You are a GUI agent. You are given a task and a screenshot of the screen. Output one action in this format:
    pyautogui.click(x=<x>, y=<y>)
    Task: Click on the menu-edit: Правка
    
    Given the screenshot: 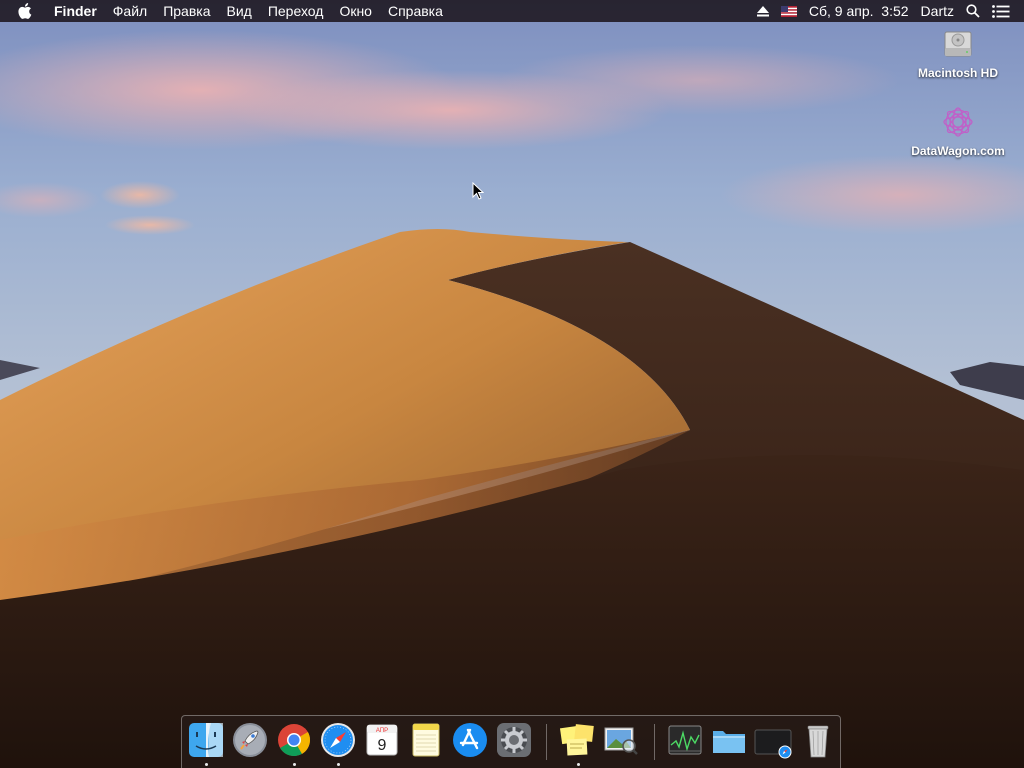 What is the action you would take?
    pyautogui.click(x=186, y=11)
    